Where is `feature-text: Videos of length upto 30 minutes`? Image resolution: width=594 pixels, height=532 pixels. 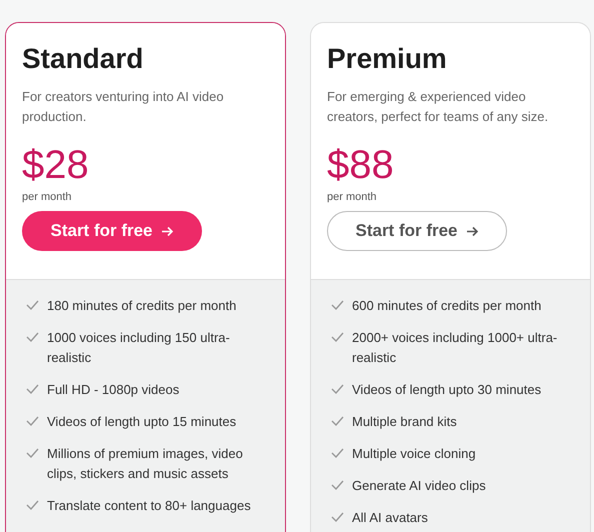
feature-text: Videos of length upto 30 minutes is located at coordinates (447, 390).